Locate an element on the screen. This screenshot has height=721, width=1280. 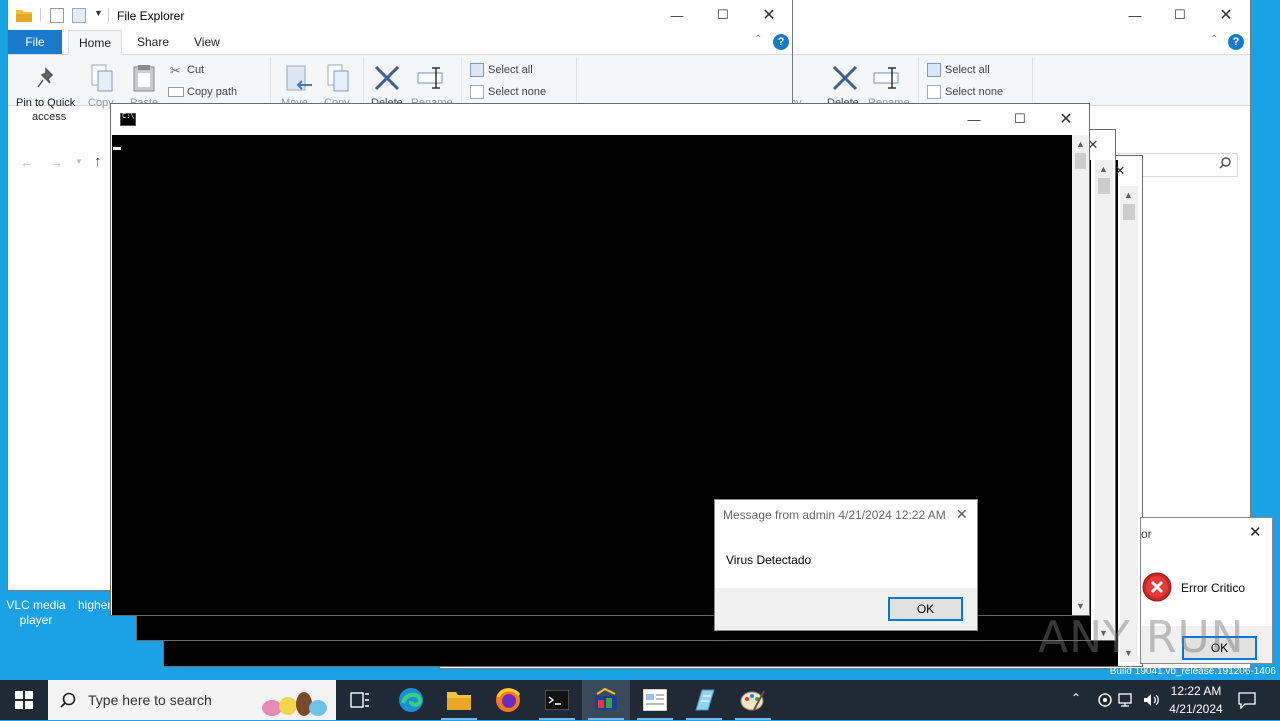
copy-path-icon is located at coordinates (176, 92).